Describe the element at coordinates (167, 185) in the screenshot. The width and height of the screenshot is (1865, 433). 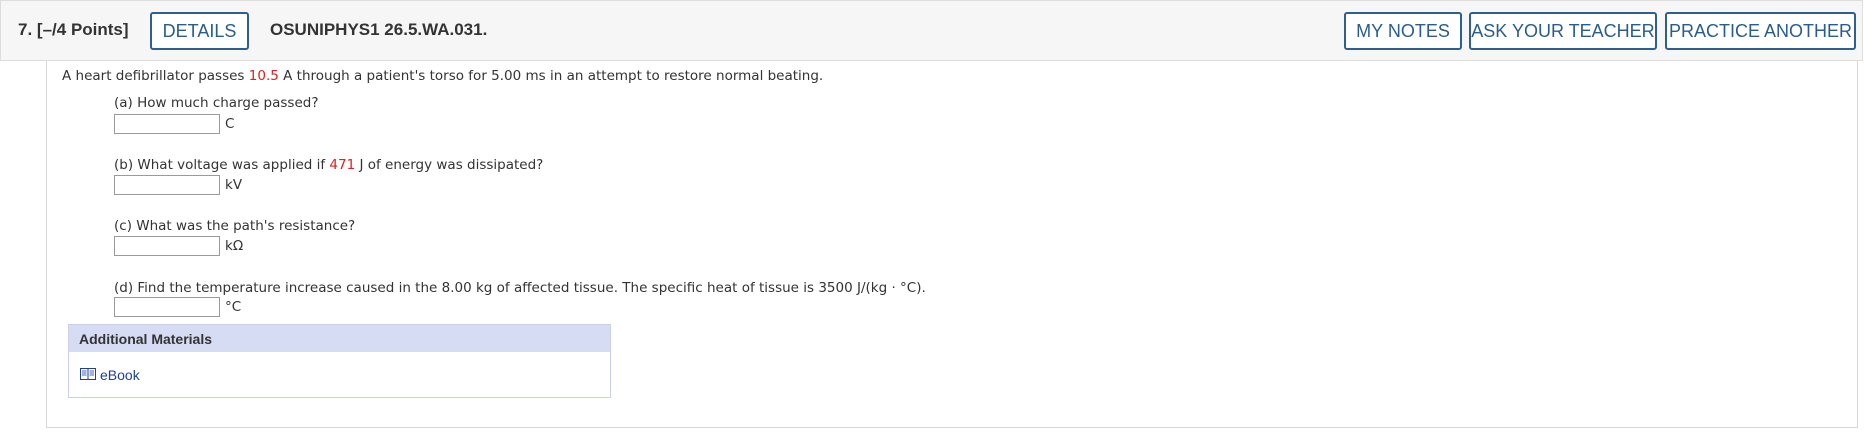
I see `part-b-answer-input` at that location.